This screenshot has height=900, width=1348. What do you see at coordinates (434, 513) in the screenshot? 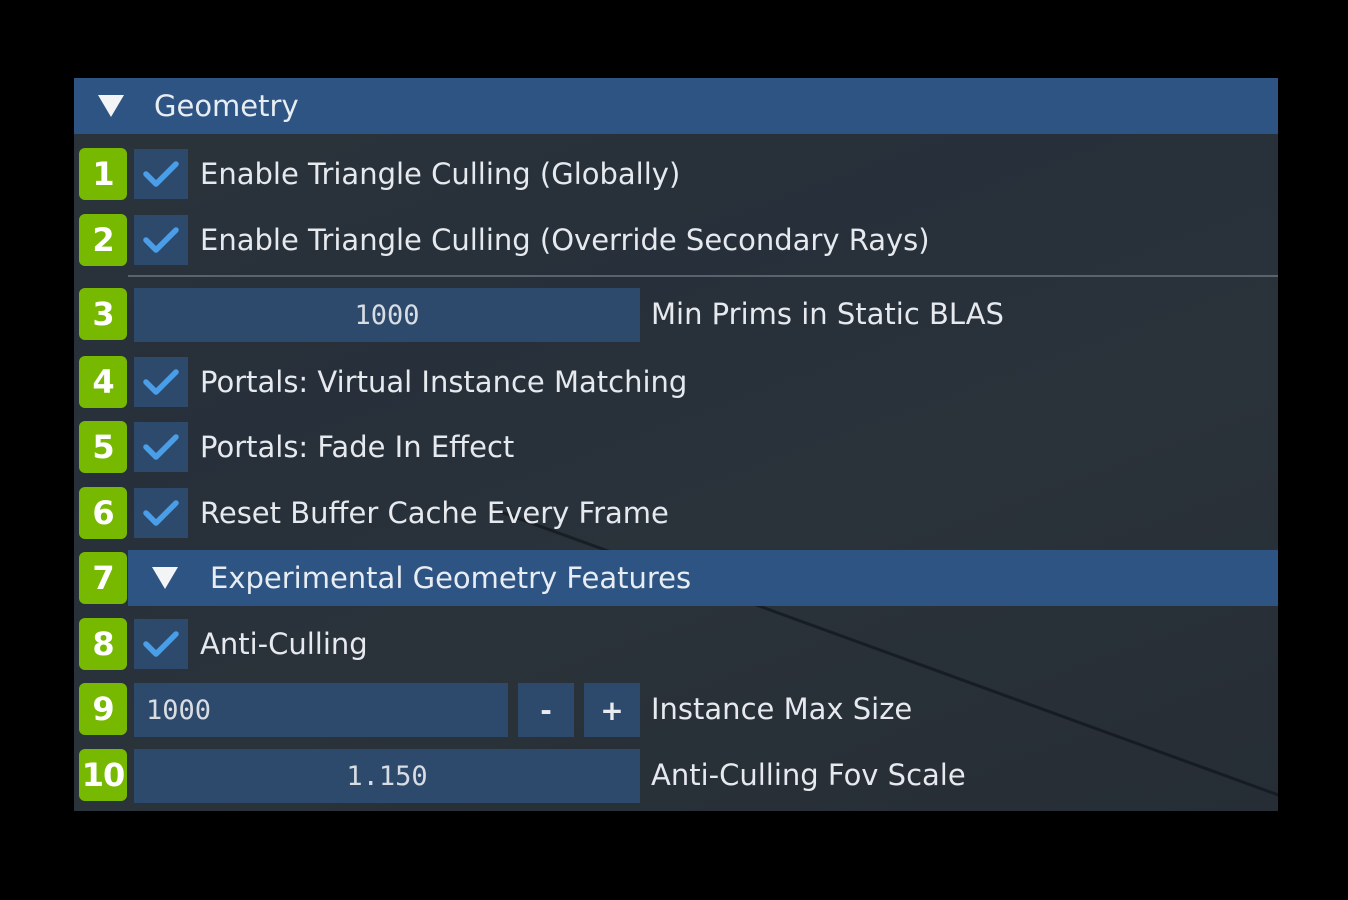
I see `checkbox-label: Reset Buffer Cache Every Frame` at bounding box center [434, 513].